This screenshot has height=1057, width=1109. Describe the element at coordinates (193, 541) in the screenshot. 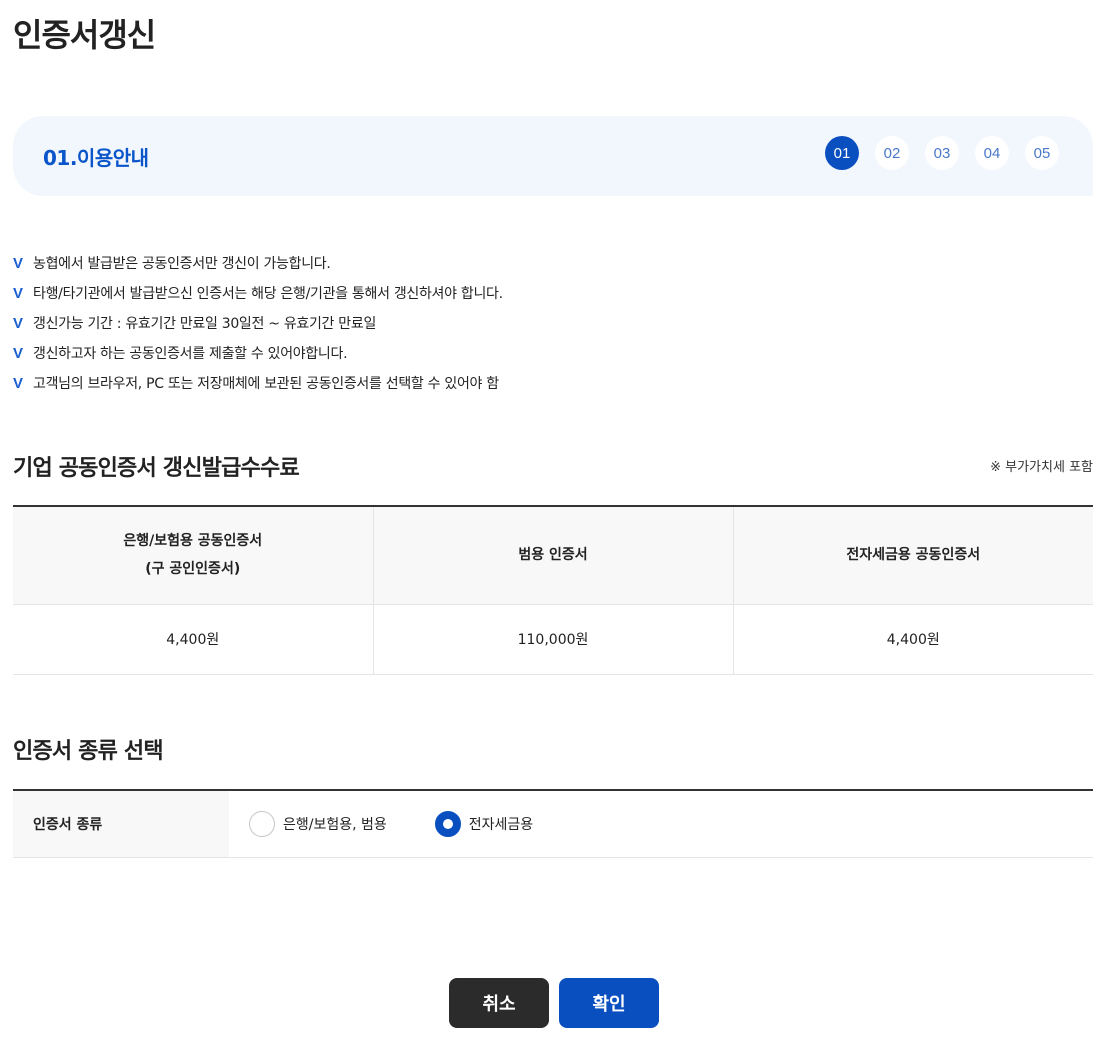

I see `header-line: 은행/보험용 공동인증서` at that location.